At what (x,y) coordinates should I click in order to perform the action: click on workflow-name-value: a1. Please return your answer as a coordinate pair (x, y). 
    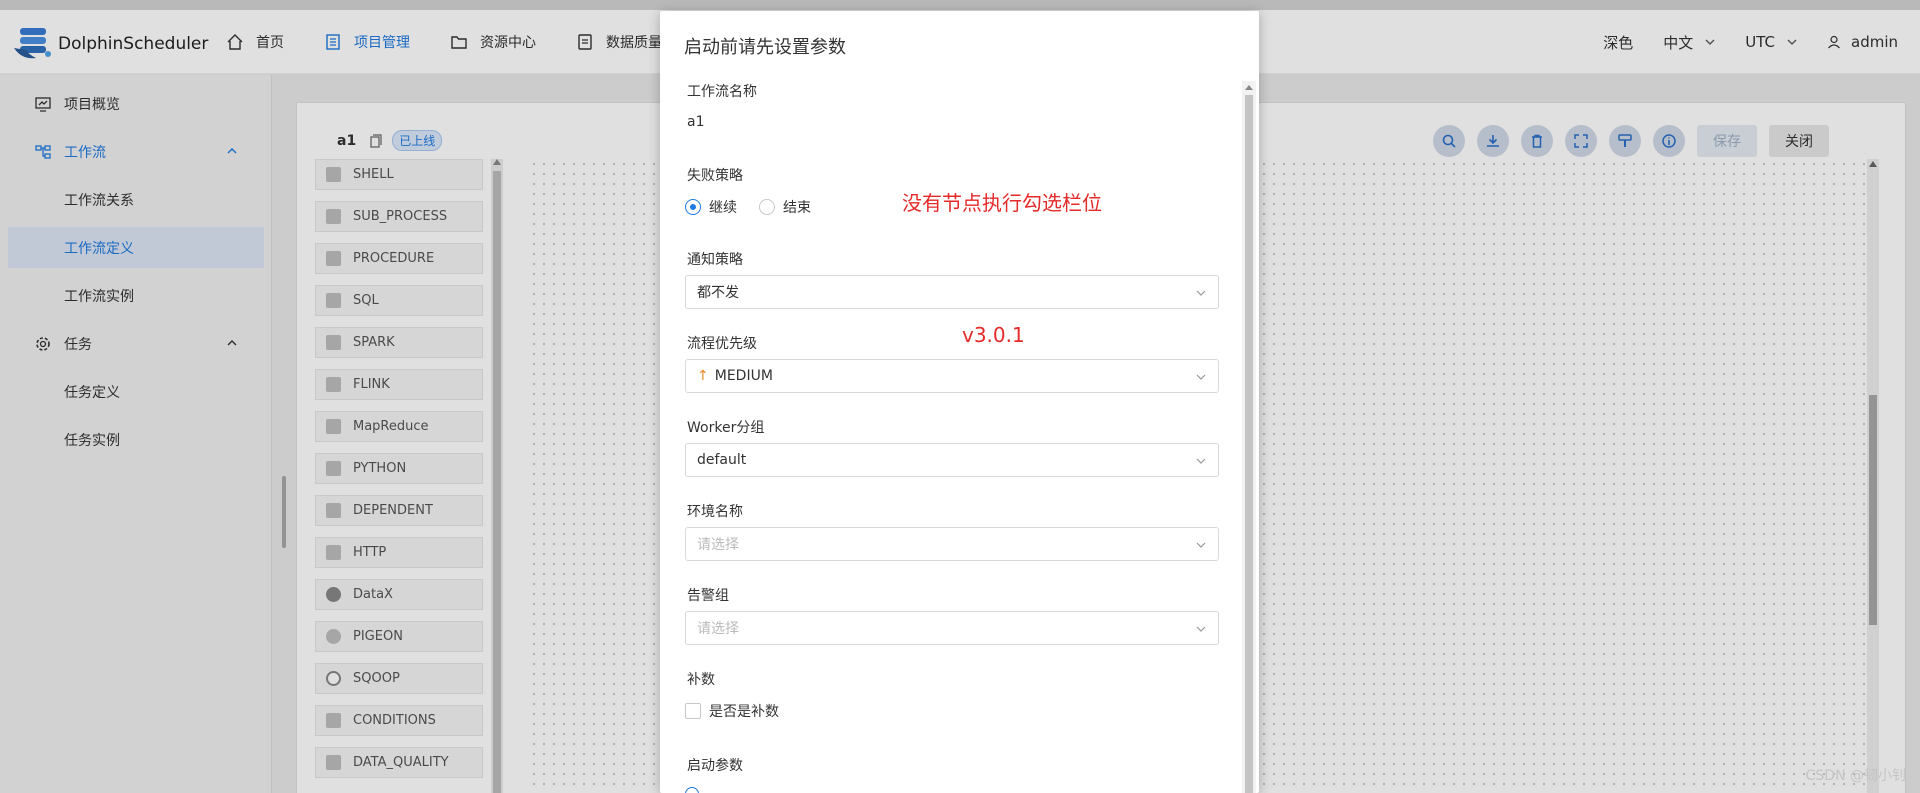
    Looking at the image, I should click on (696, 122).